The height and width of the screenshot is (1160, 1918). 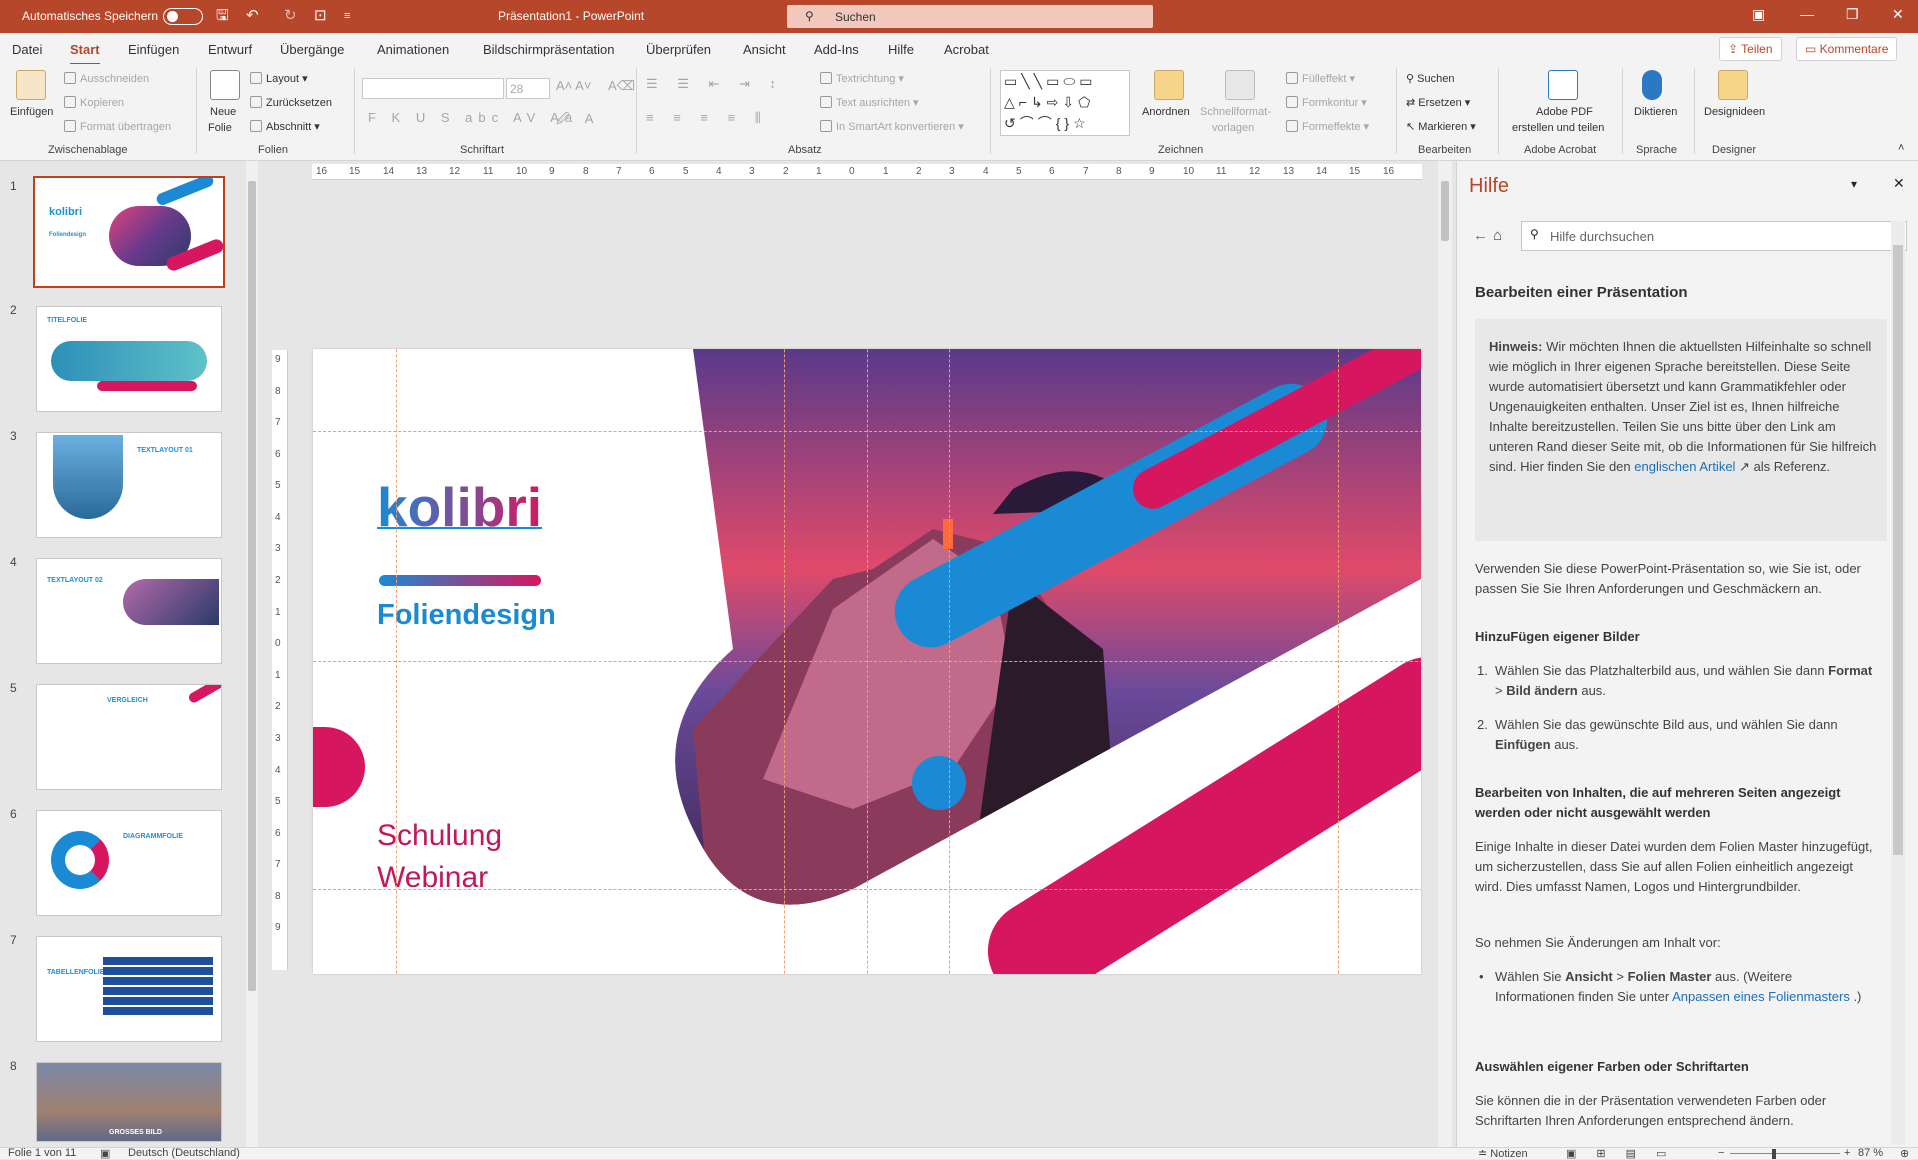 I want to click on spellcheck-icon: ▣, so click(x=105, y=1153).